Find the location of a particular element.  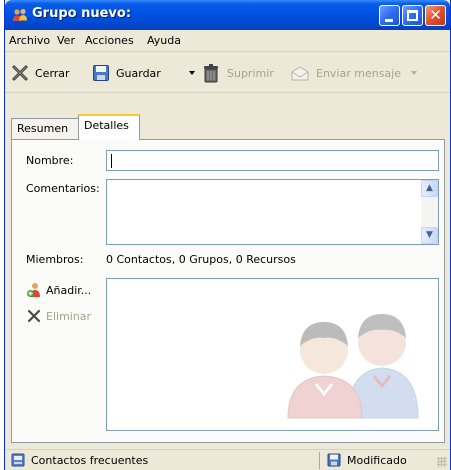

close-window-button: ✕ is located at coordinates (435, 15).